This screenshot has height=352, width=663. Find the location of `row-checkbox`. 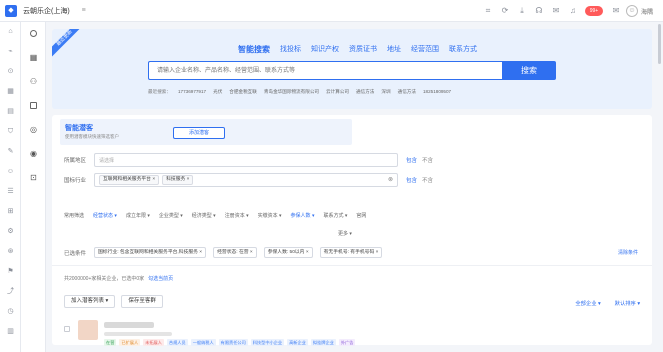

row-checkbox is located at coordinates (67, 329).